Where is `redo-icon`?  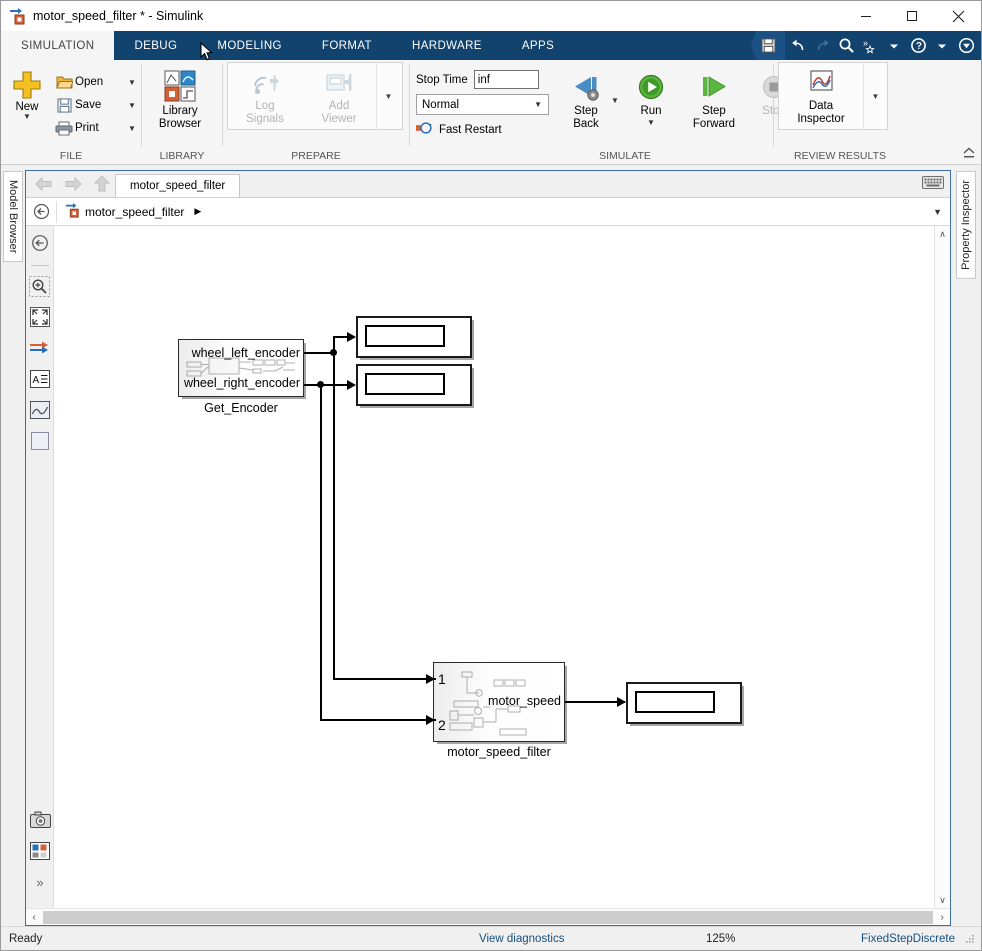 redo-icon is located at coordinates (822, 46).